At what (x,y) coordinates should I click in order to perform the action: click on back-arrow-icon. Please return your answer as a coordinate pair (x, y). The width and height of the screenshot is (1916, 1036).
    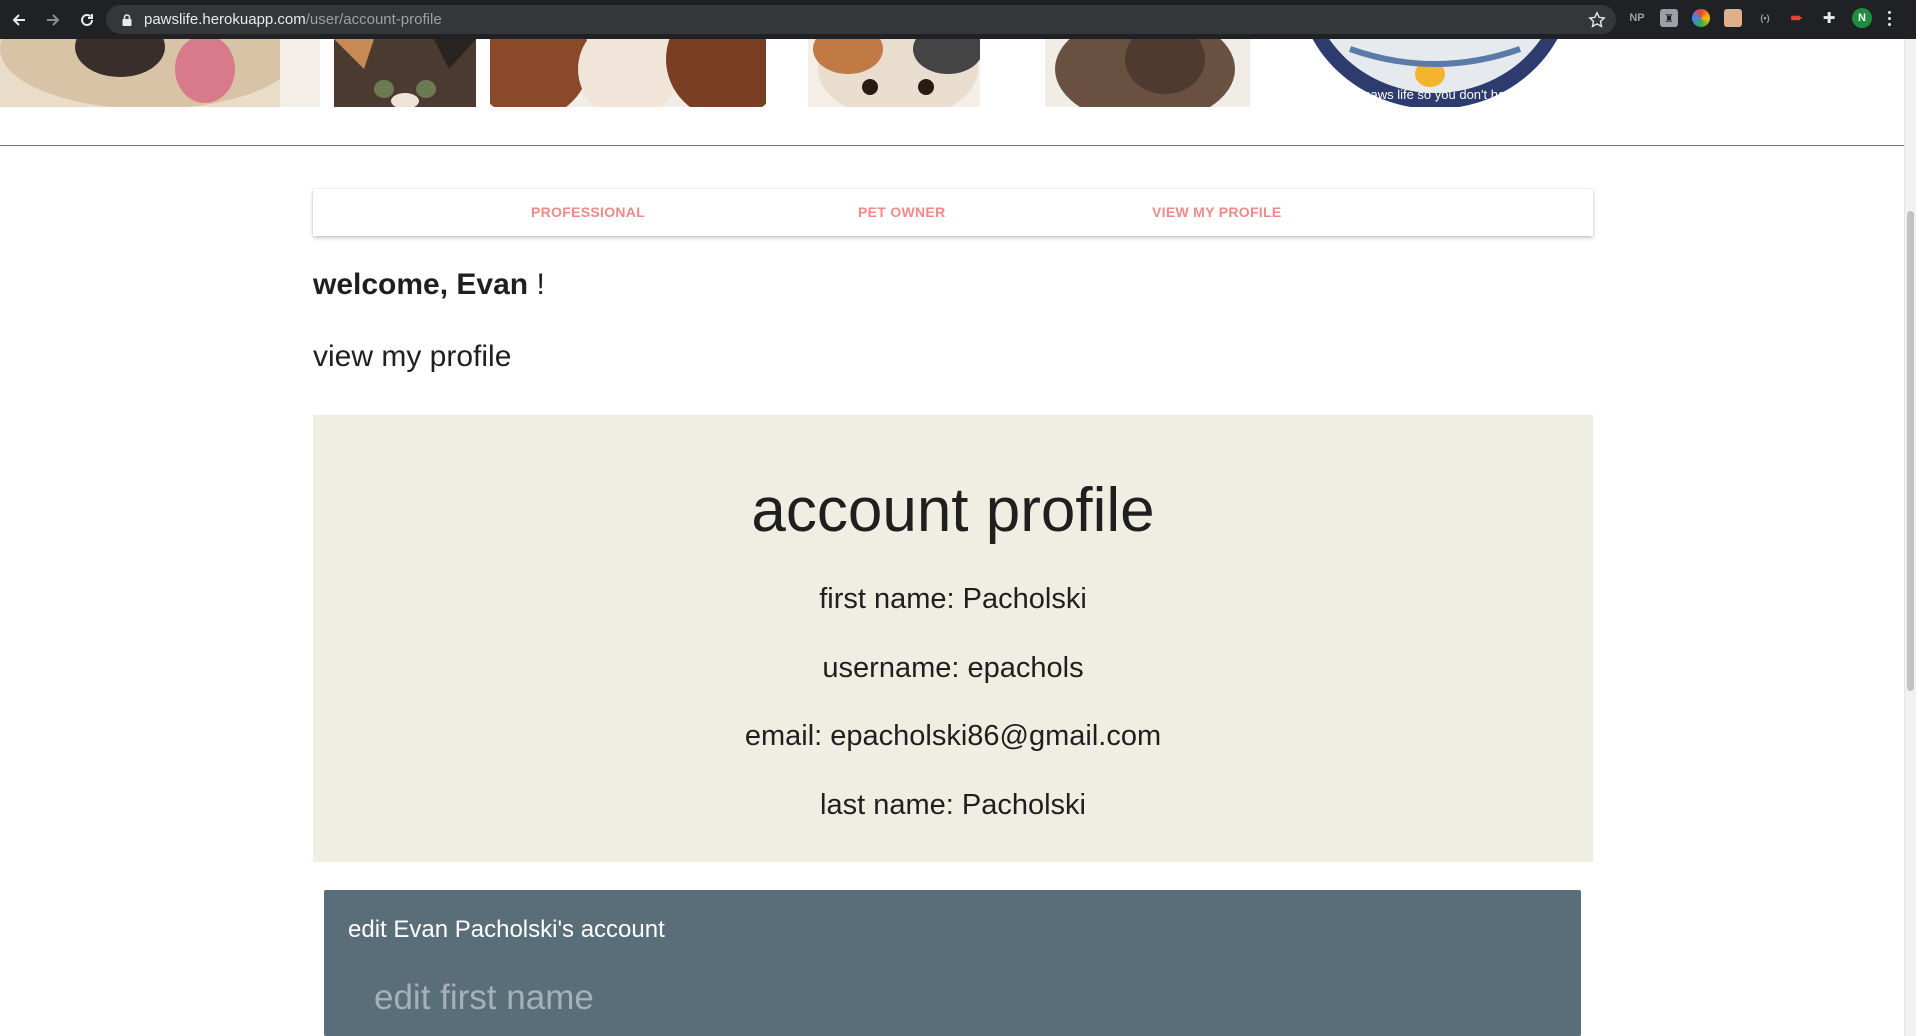
    Looking at the image, I should click on (18, 19).